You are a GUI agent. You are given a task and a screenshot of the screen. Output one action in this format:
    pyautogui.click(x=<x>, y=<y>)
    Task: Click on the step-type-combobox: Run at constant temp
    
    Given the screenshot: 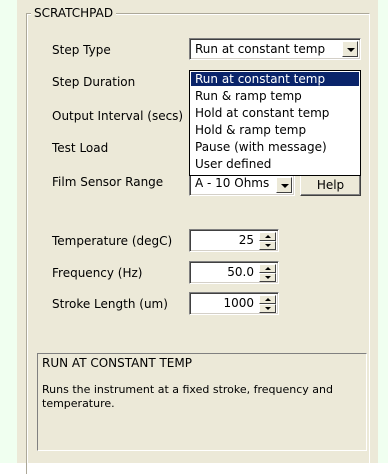 What is the action you would take?
    pyautogui.click(x=275, y=49)
    